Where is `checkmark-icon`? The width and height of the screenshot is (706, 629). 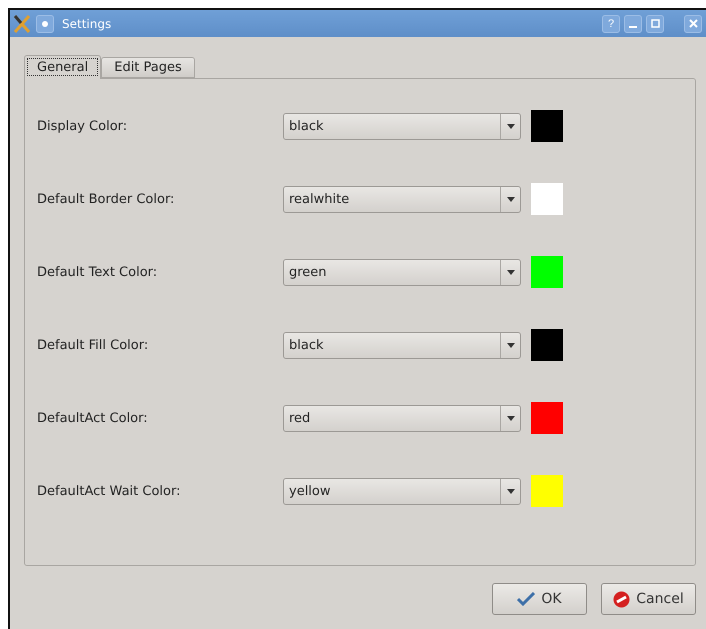
checkmark-icon is located at coordinates (526, 599).